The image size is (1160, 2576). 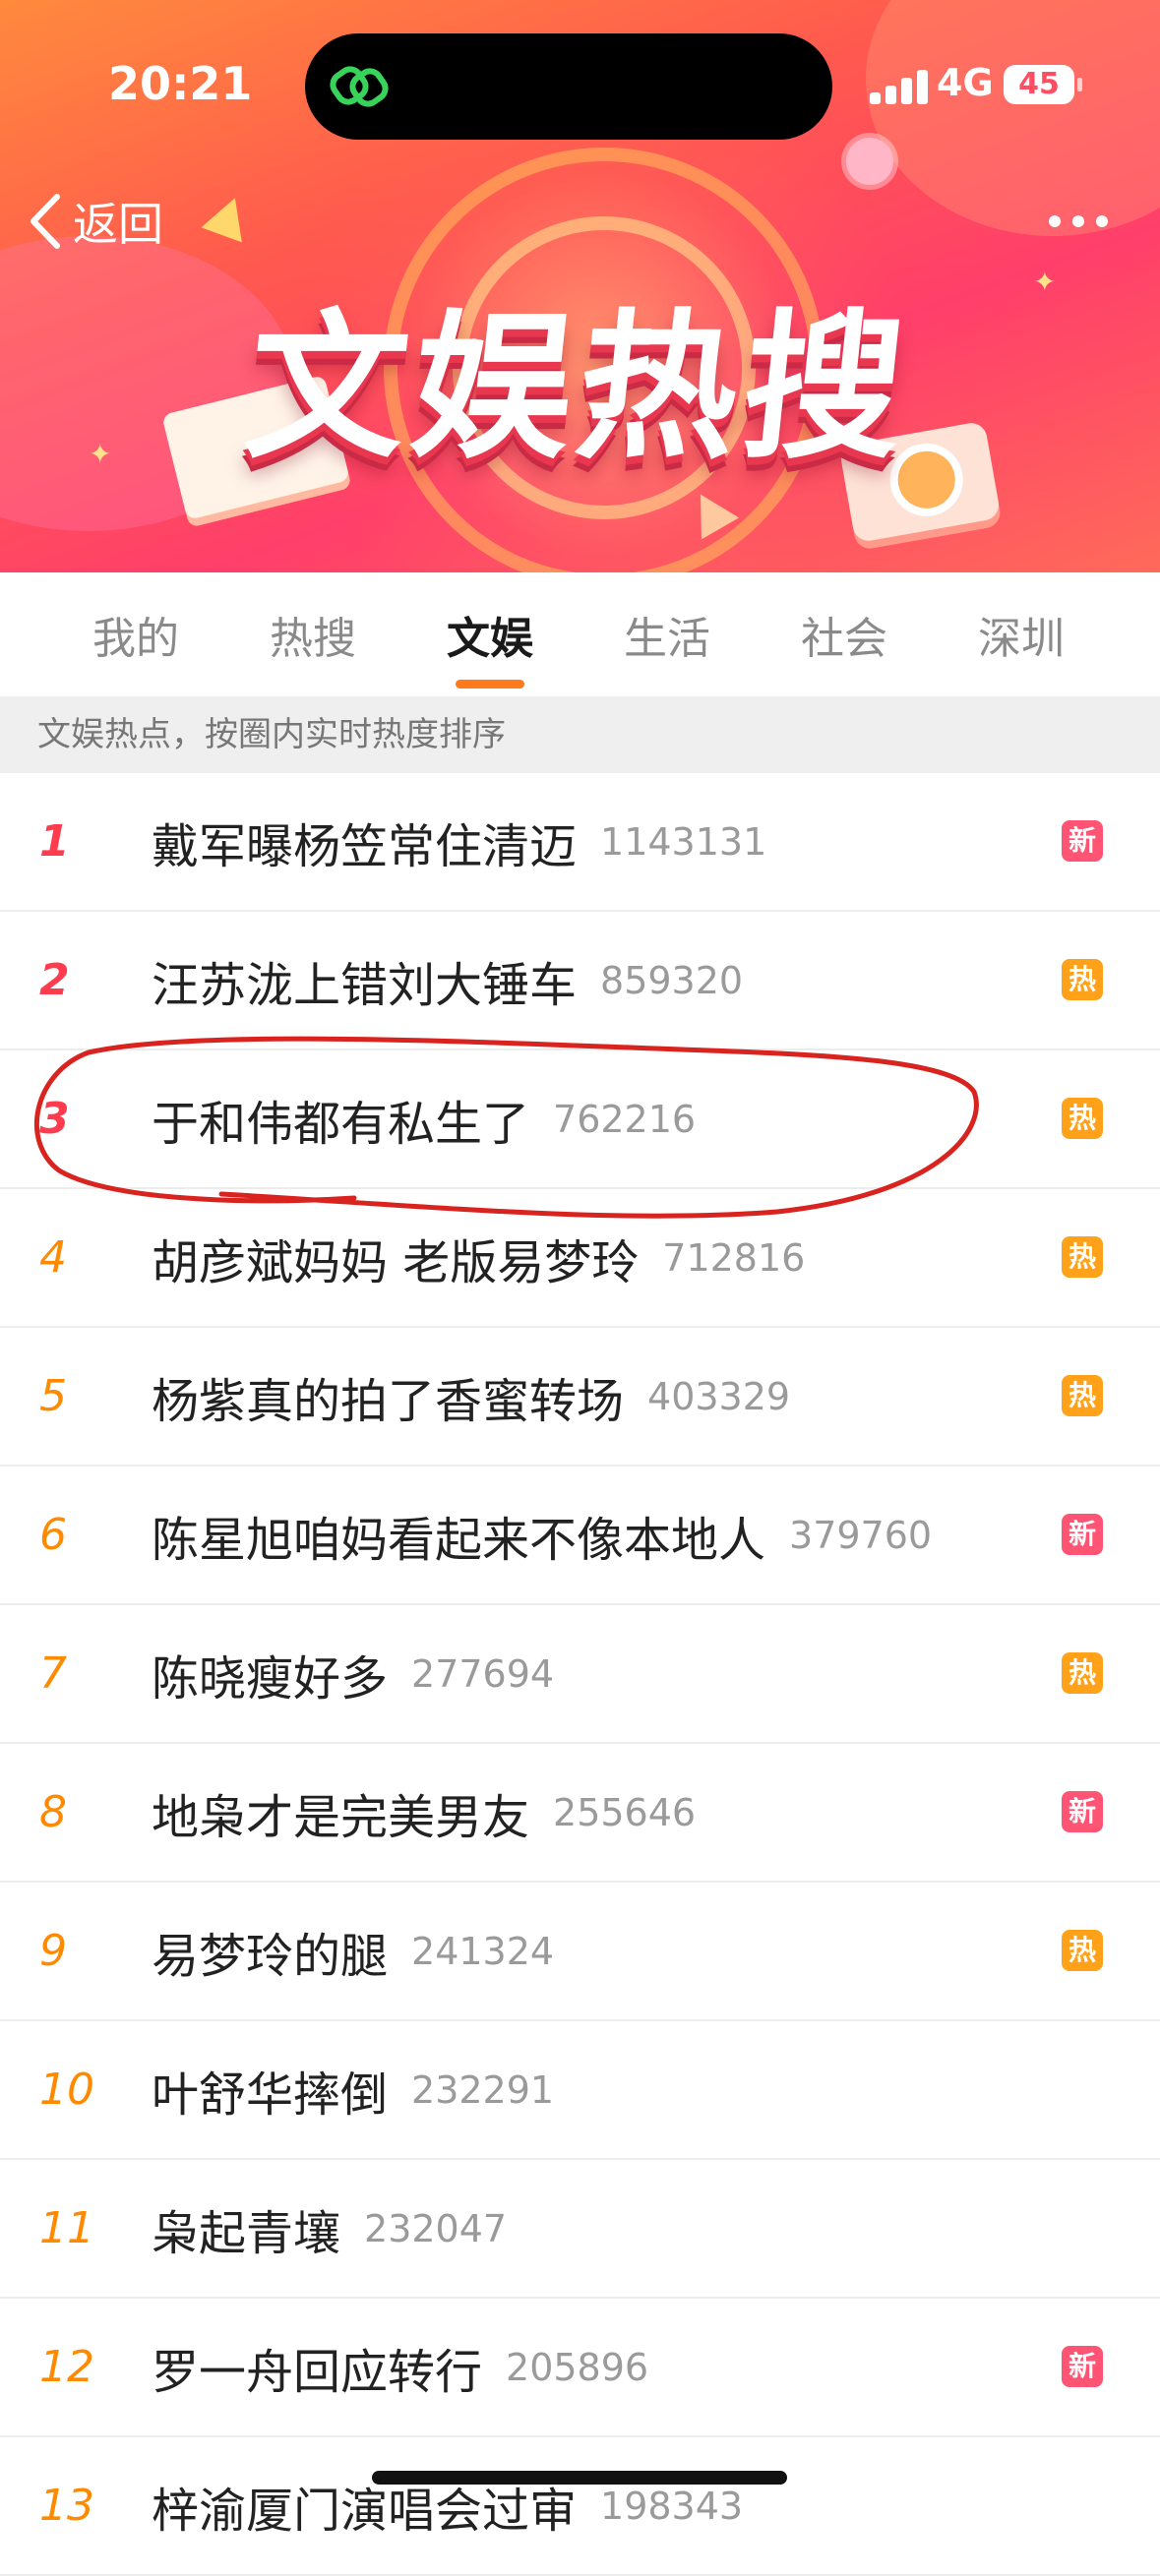 I want to click on list-item: 3 于和伟都有私生了 762216 热, so click(x=580, y=1119).